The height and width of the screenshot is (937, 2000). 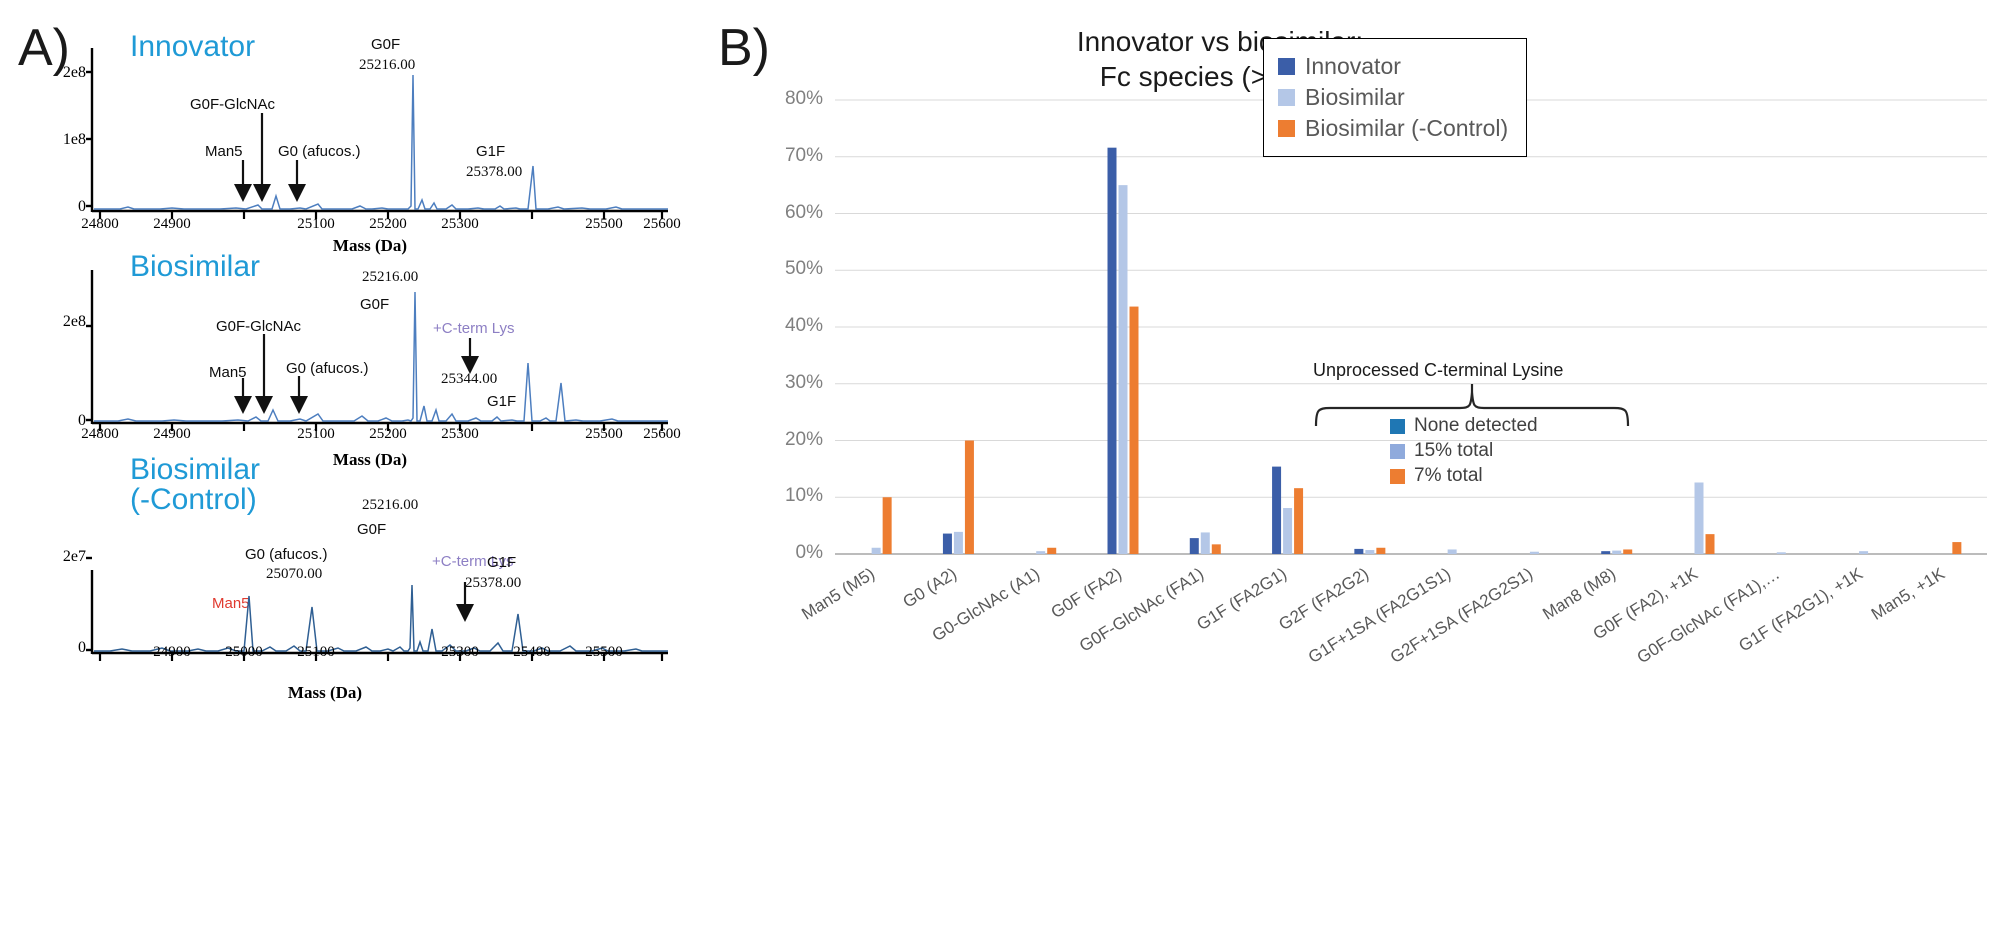 I want to click on y-axis-tick-label: 60%, so click(x=803, y=212).